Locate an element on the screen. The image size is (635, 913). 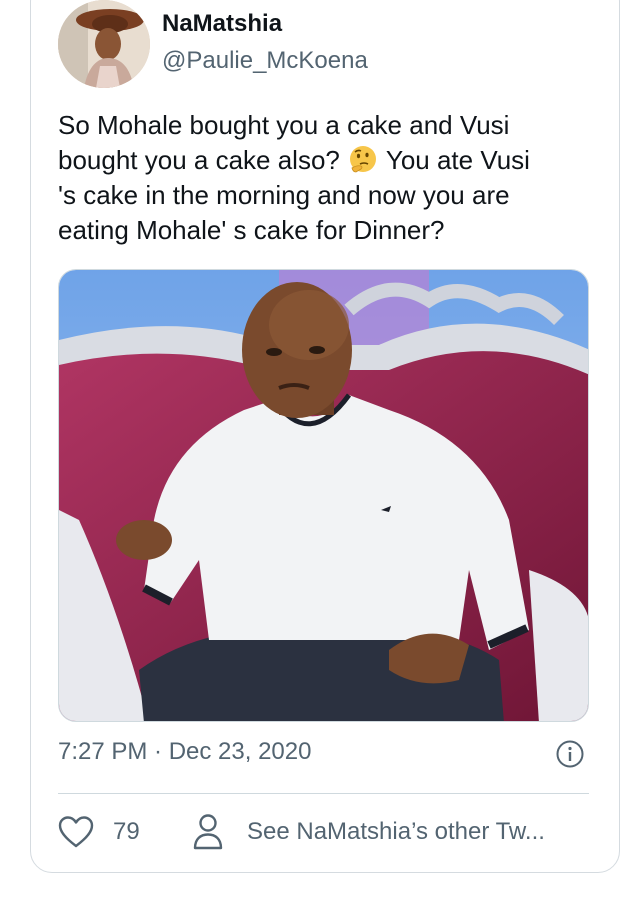
info-icon is located at coordinates (570, 754).